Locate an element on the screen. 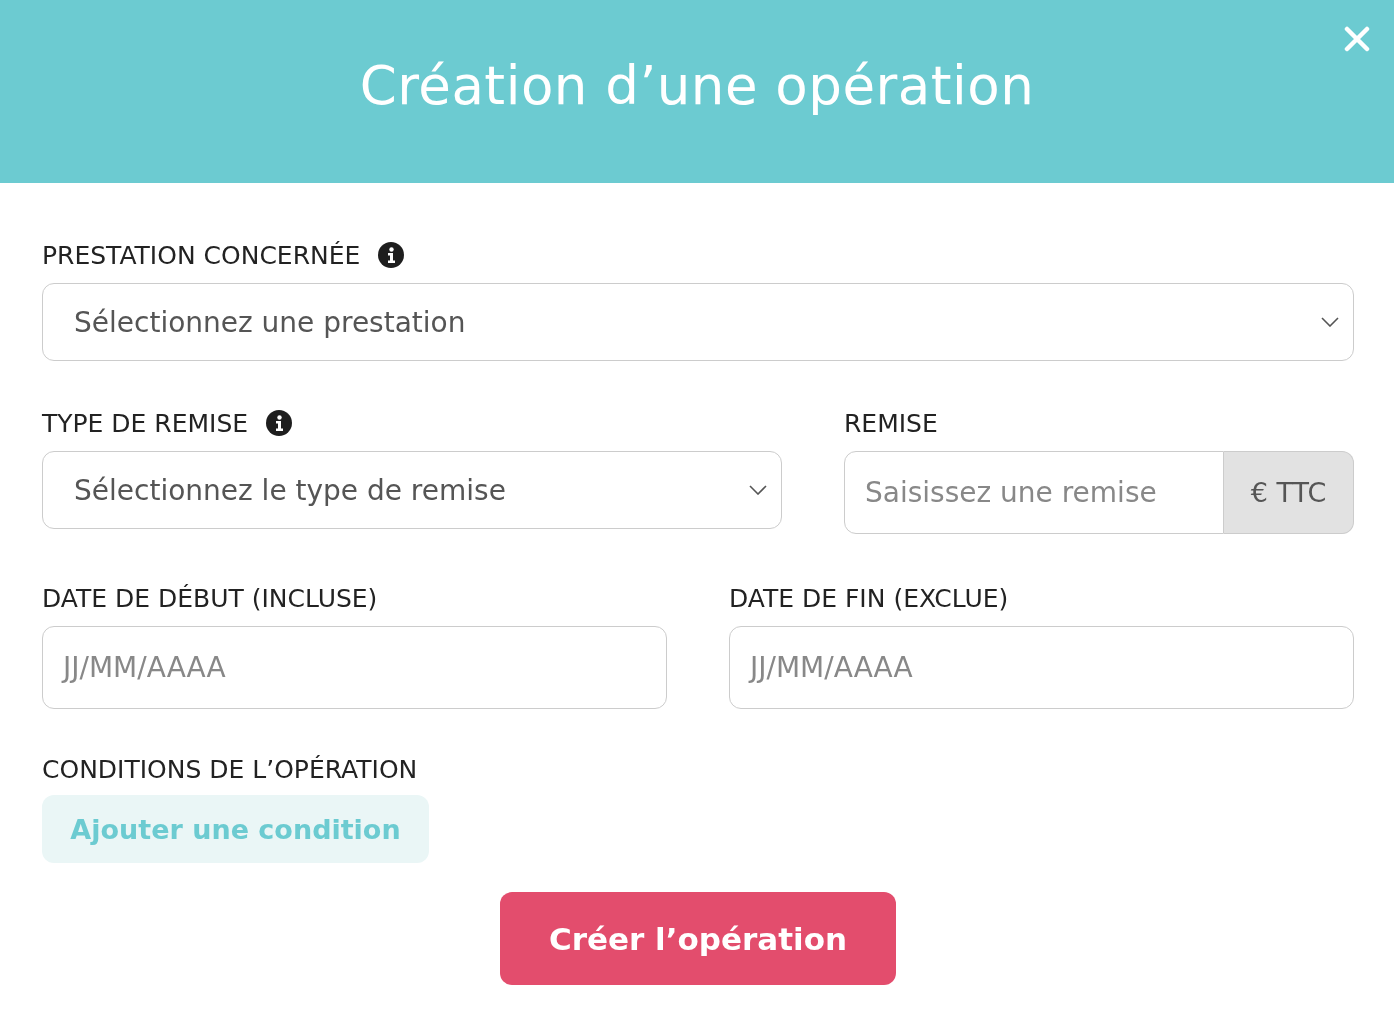  field-label: DATE DE DÉBUT (INCLUSE) is located at coordinates (210, 598).